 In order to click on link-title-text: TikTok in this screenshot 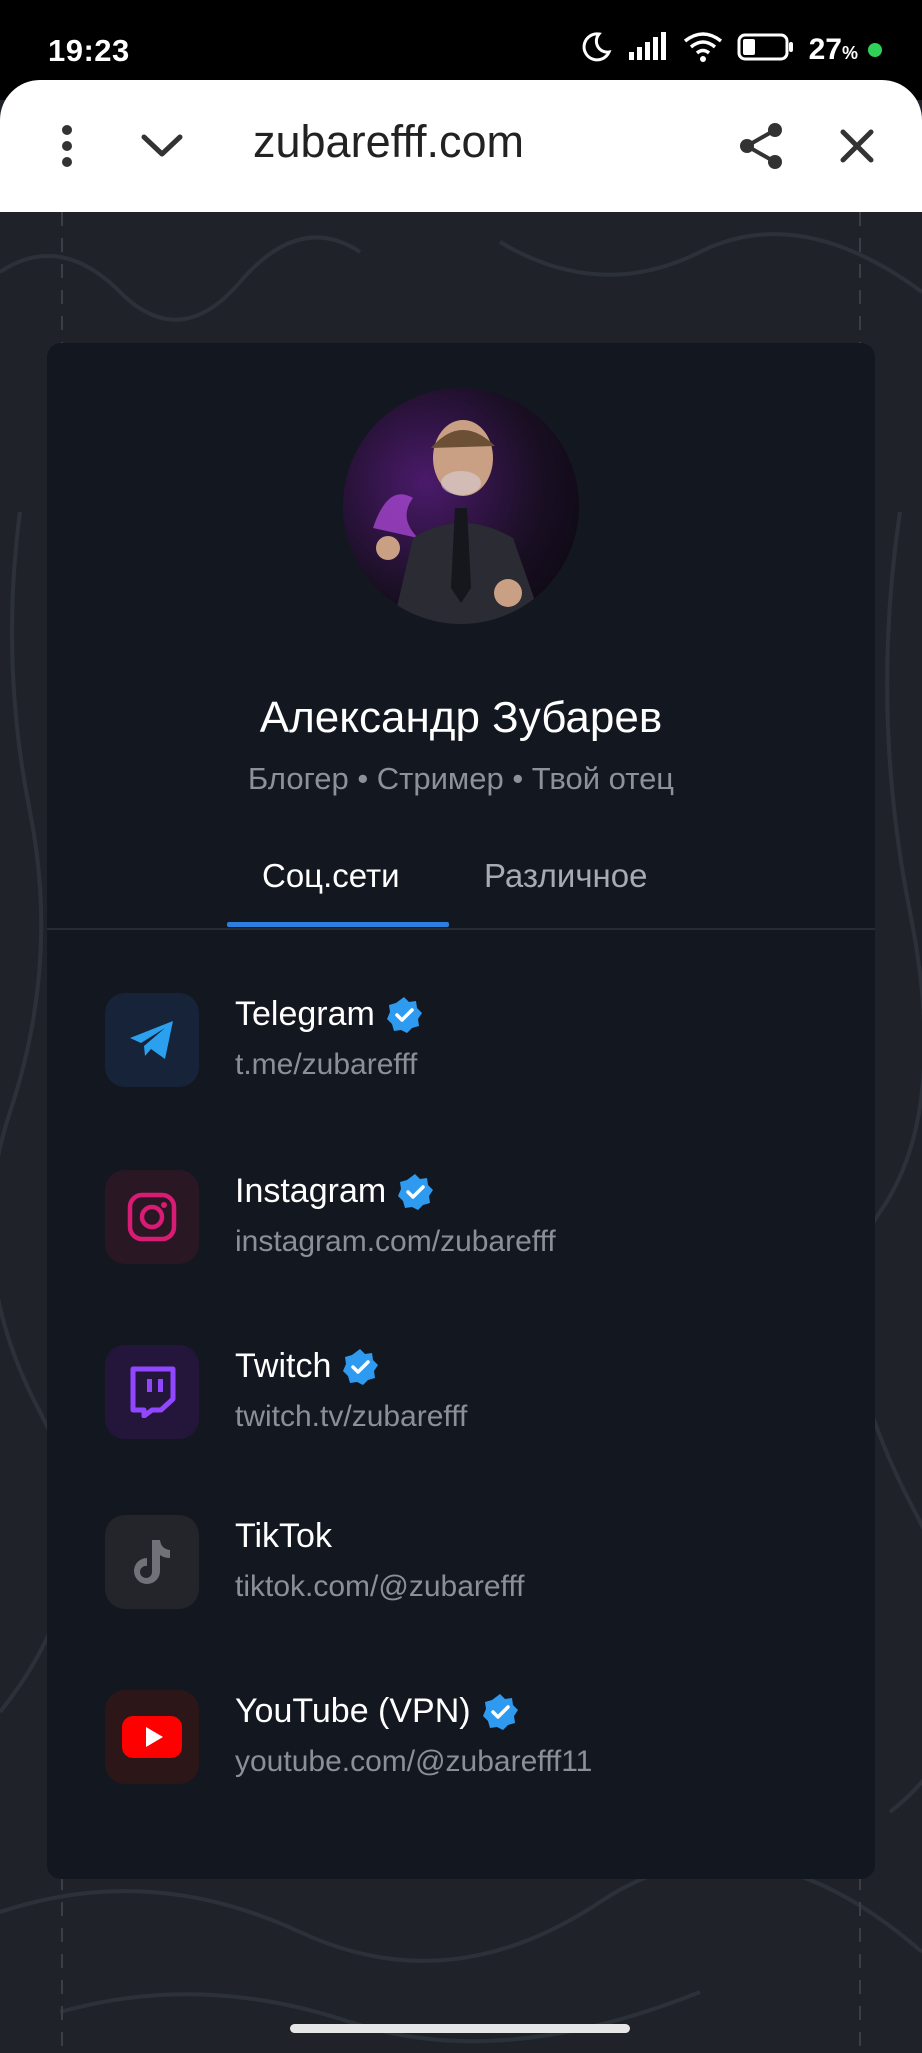, I will do `click(283, 1536)`.